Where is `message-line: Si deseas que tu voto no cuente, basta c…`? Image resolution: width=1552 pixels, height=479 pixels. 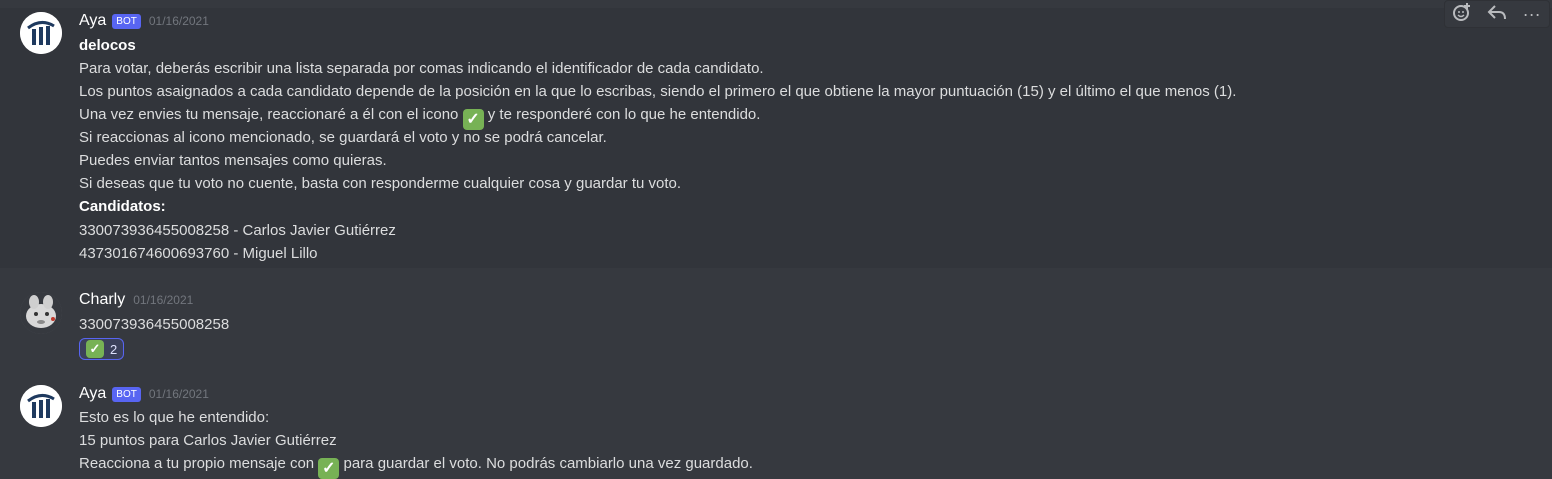
message-line: Si deseas que tu voto no cuente, basta c… is located at coordinates (380, 183).